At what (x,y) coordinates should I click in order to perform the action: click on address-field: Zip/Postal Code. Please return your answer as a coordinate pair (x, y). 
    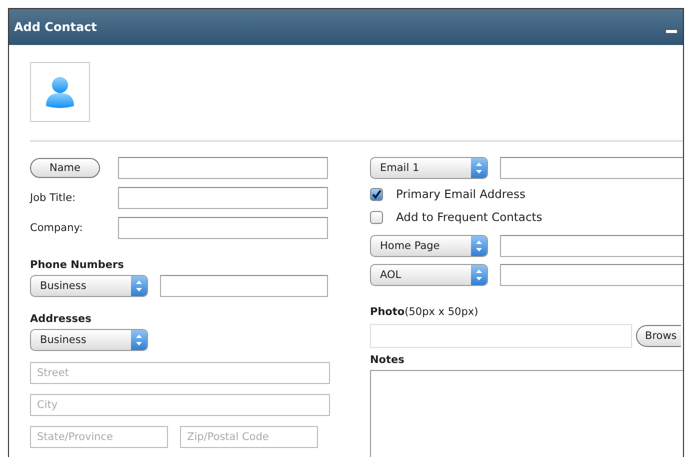
    Looking at the image, I should click on (249, 437).